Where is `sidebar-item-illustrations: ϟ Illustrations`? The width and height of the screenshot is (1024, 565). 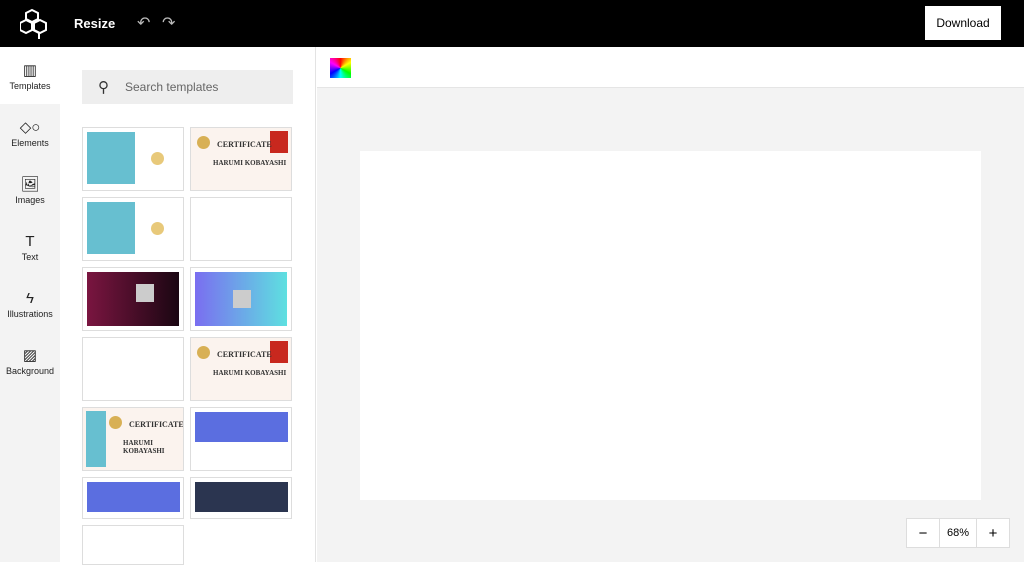
sidebar-item-illustrations: ϟ Illustrations is located at coordinates (30, 303).